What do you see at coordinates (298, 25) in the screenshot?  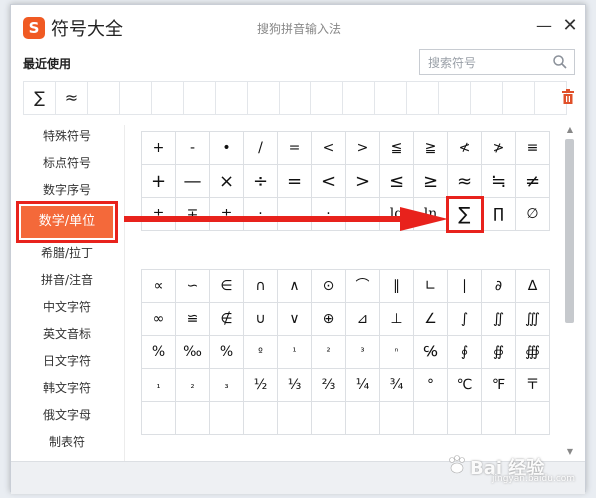 I see `title-bar: S 符号大全 搜狗拼音输入法 — ✕` at bounding box center [298, 25].